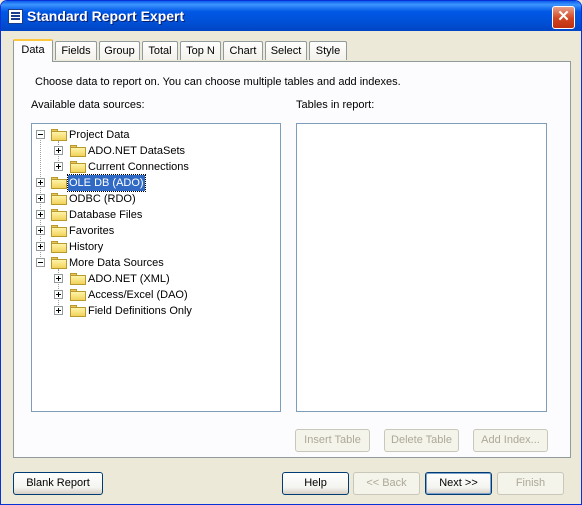  Describe the element at coordinates (58, 483) in the screenshot. I see `blank-report-button: Blank Report` at that location.